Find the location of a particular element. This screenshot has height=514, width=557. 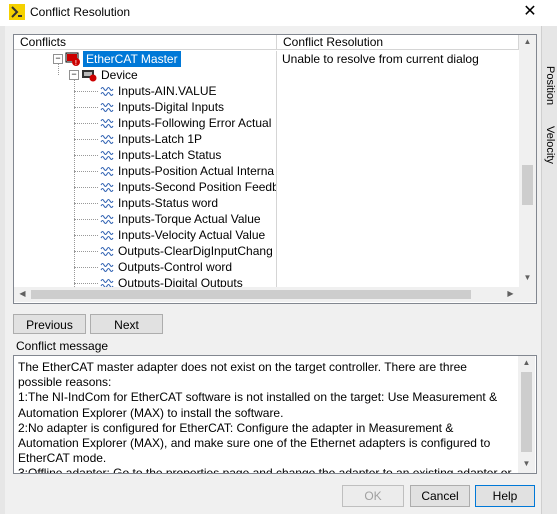

tree-item-signal: Inputs-Torque Actual Value is located at coordinates (167, 219).